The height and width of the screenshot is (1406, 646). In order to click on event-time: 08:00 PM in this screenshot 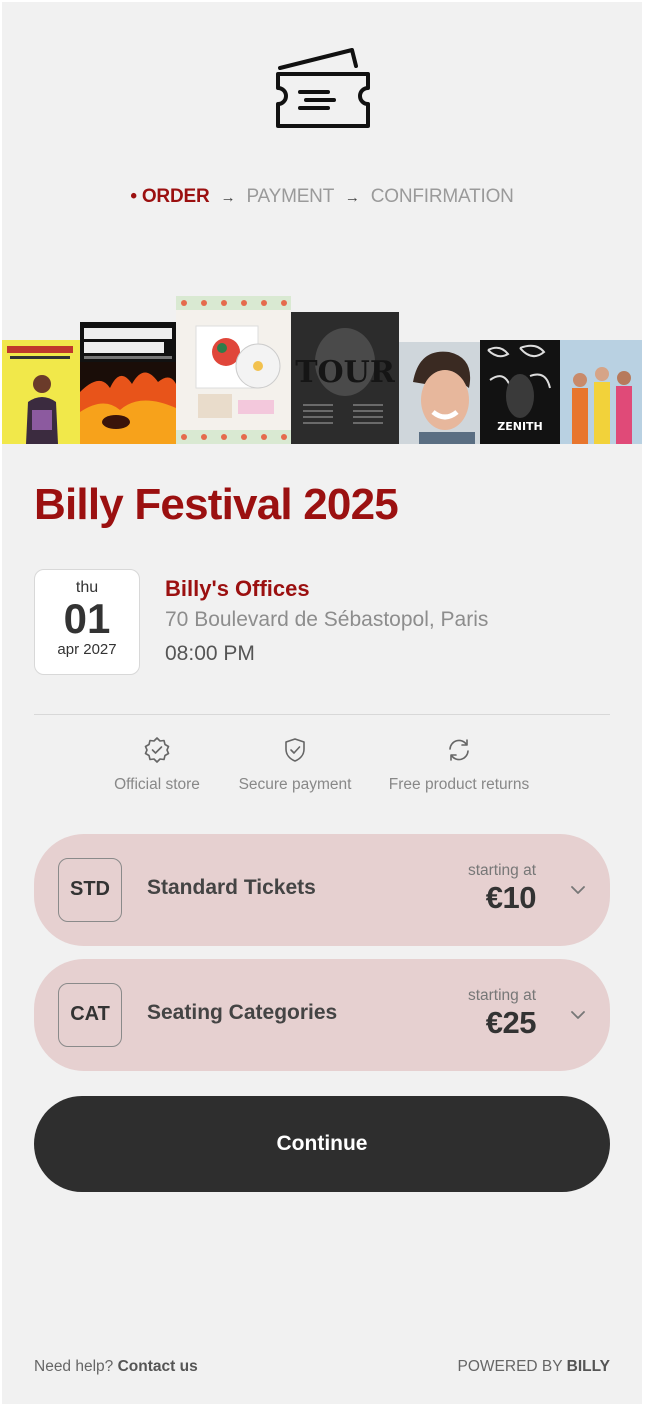, I will do `click(210, 653)`.